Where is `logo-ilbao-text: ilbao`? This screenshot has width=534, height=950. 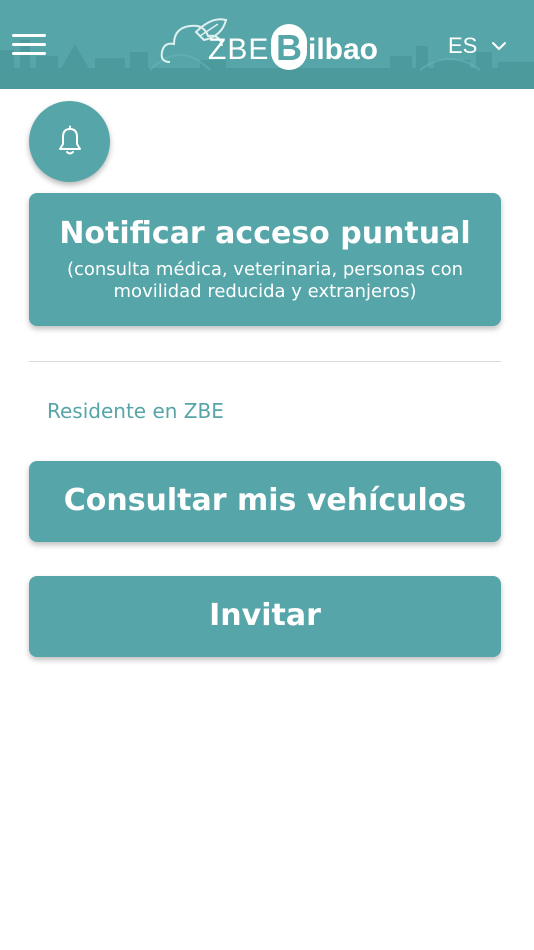
logo-ilbao-text: ilbao is located at coordinates (343, 49).